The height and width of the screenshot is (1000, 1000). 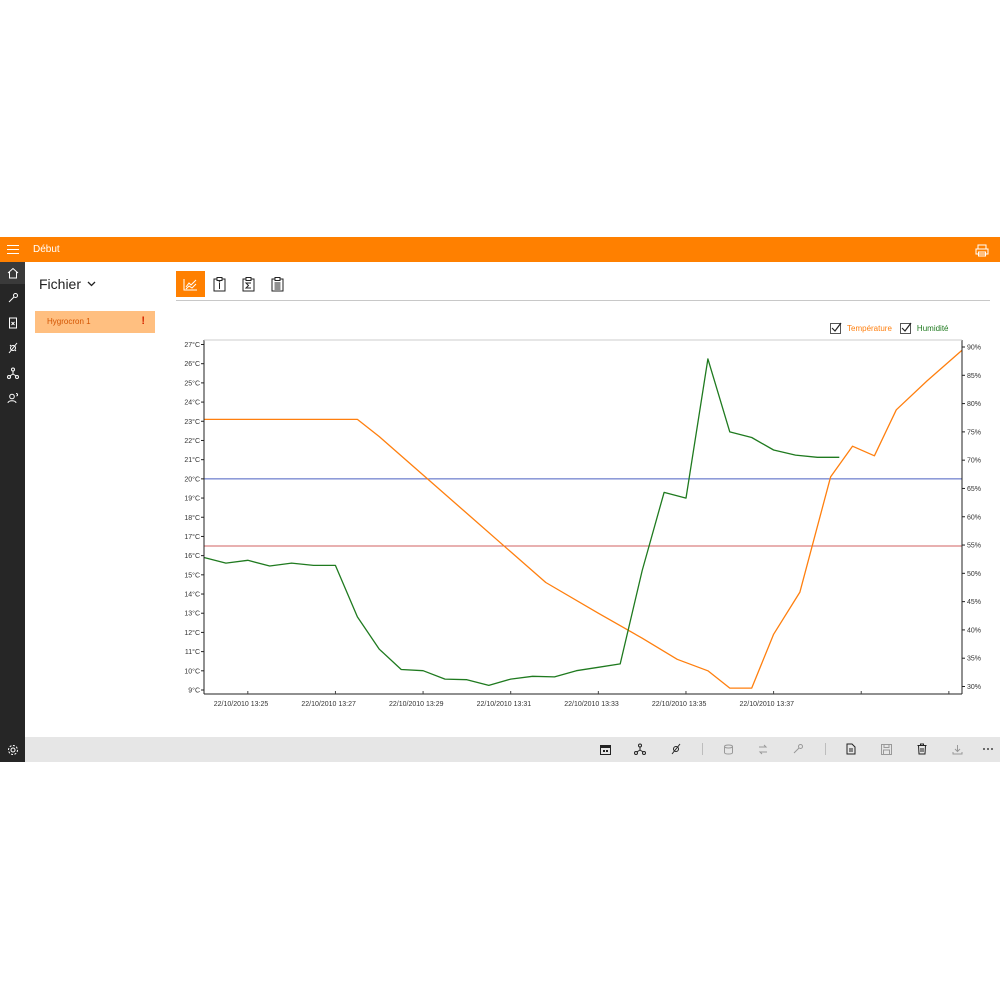 What do you see at coordinates (12, 512) in the screenshot?
I see `left-sidebar` at bounding box center [12, 512].